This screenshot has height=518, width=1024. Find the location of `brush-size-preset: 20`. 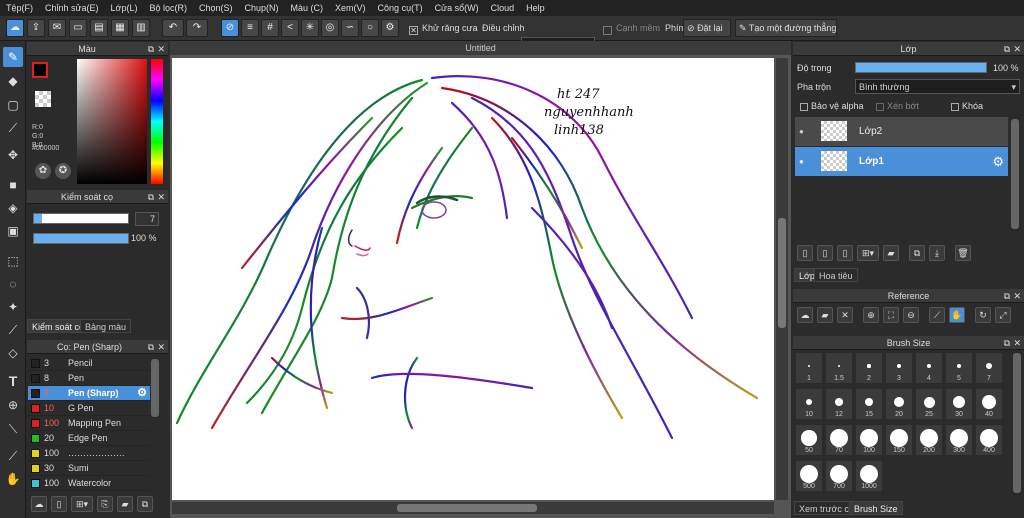

brush-size-preset: 20 is located at coordinates (899, 404).